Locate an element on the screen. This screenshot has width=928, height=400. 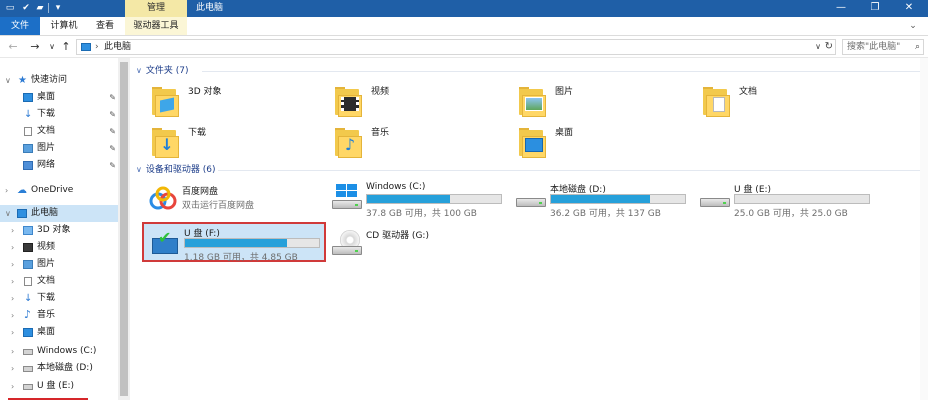
address-dropdown-icon: ∨ is located at coordinates (818, 47).